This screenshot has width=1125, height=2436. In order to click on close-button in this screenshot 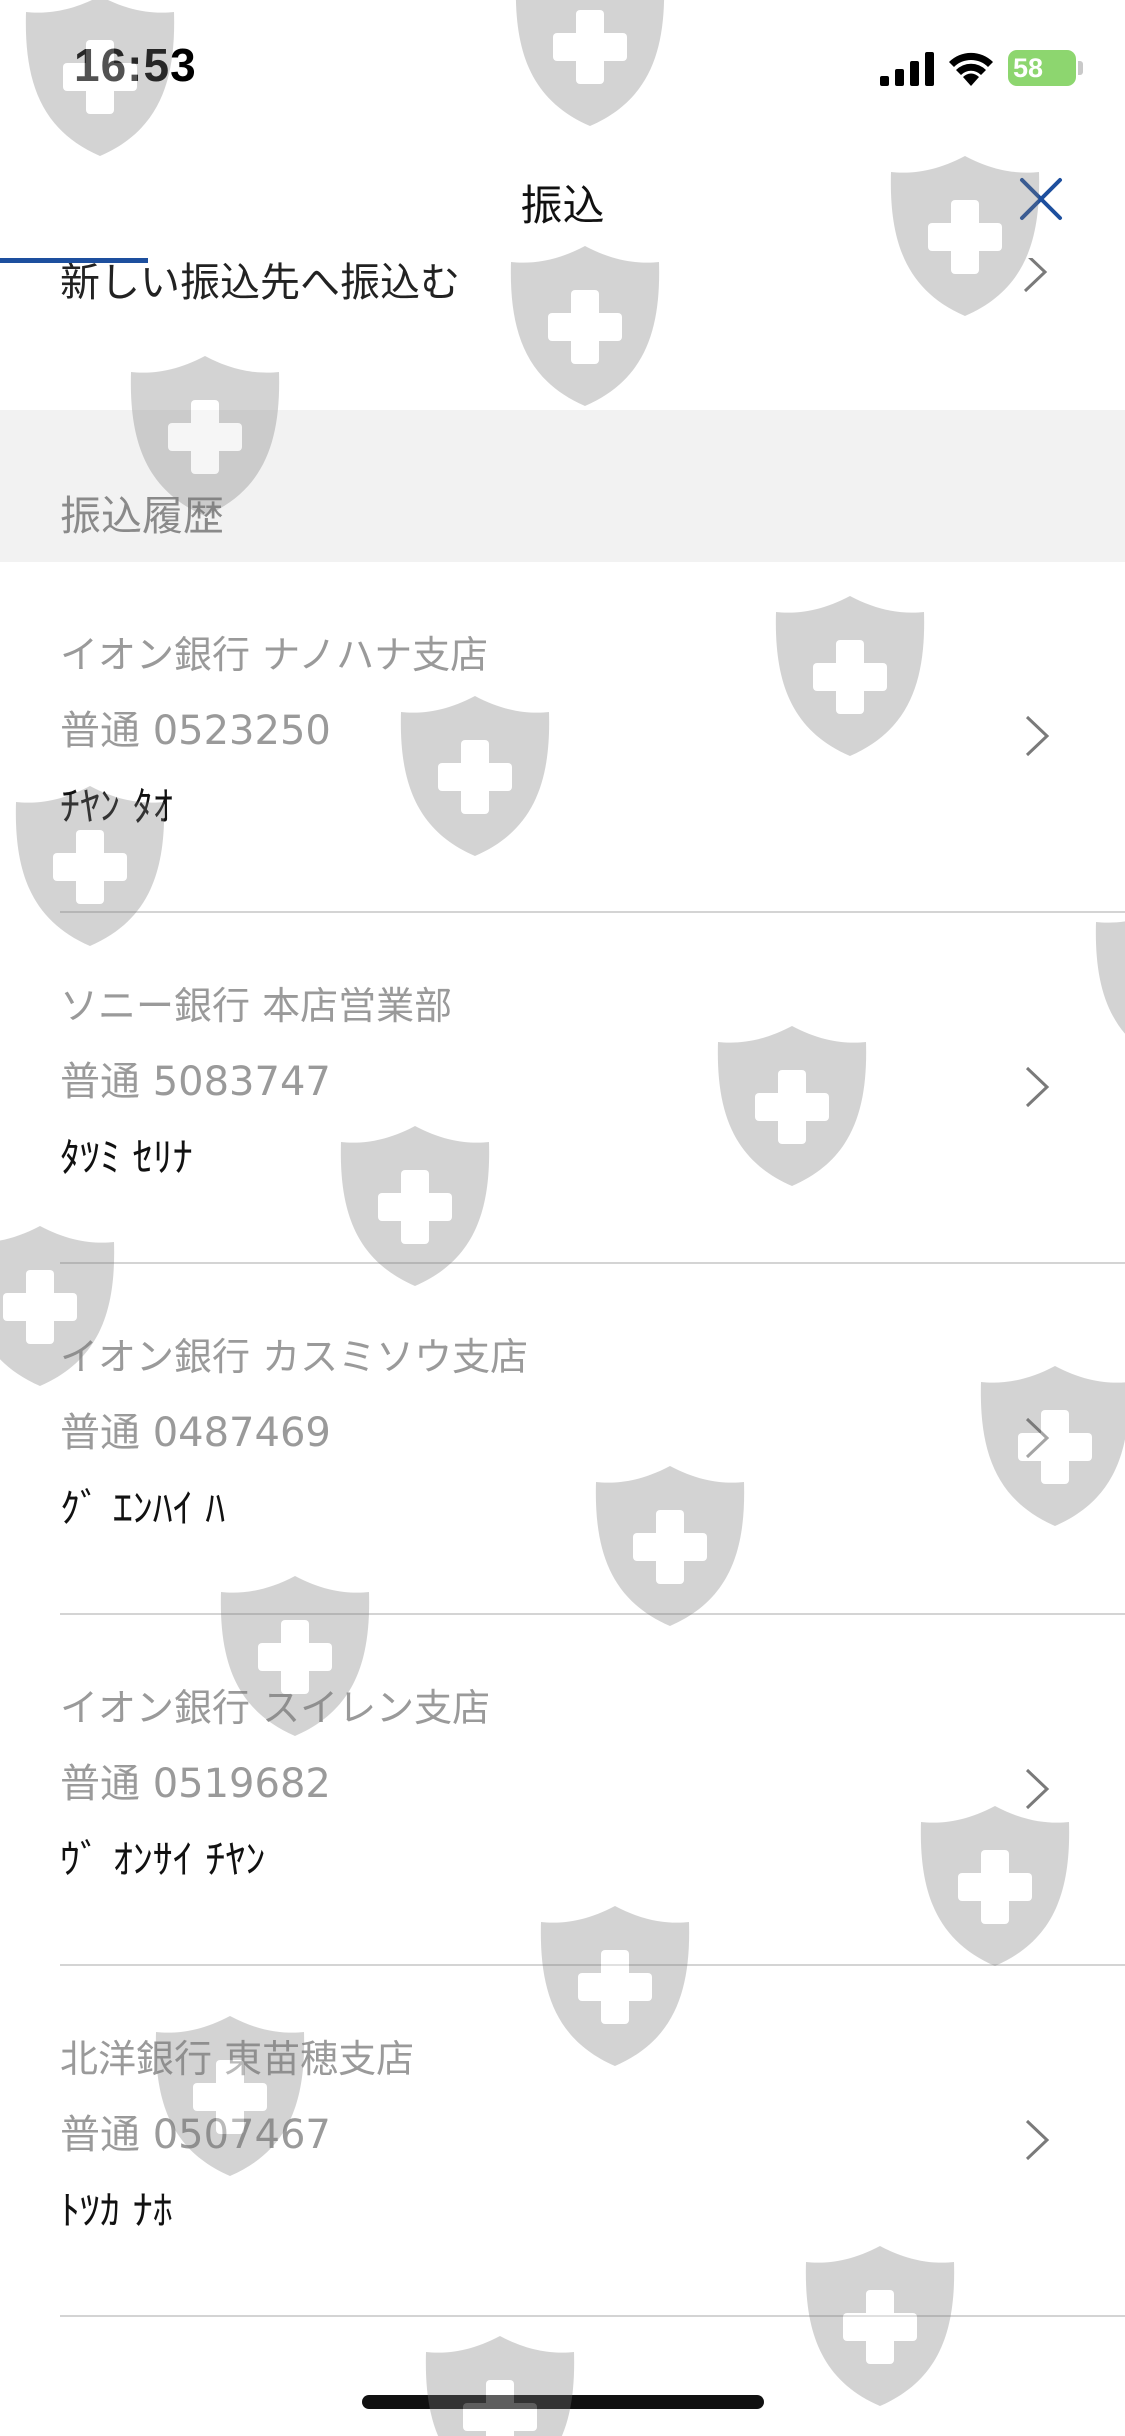, I will do `click(1041, 199)`.